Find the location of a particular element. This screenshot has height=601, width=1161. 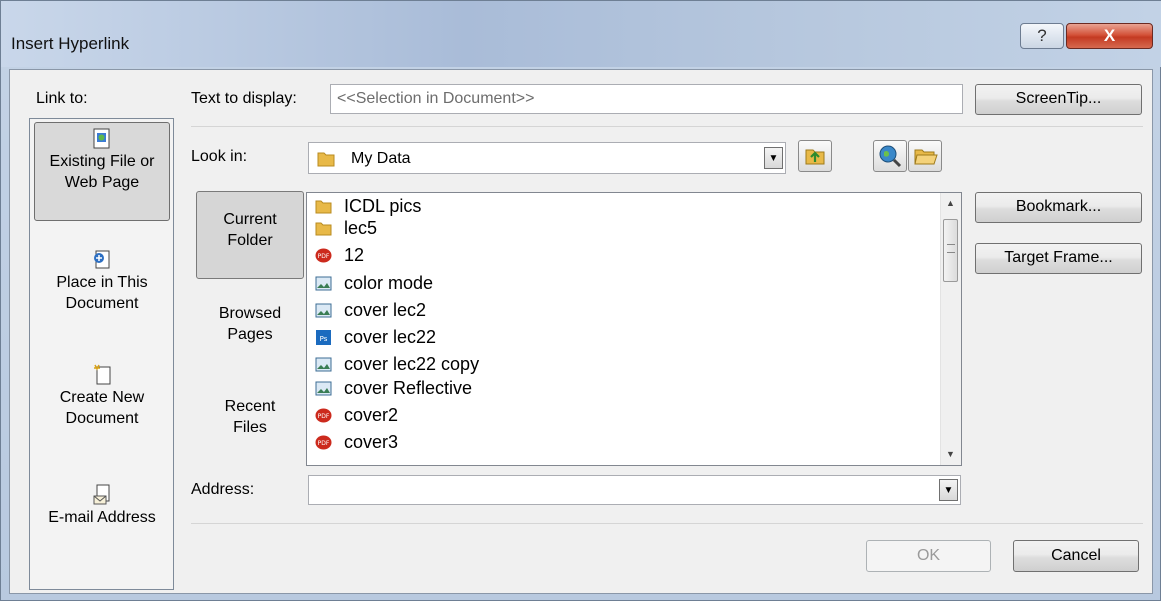

scroll-down-icon: ▼ is located at coordinates (950, 454).